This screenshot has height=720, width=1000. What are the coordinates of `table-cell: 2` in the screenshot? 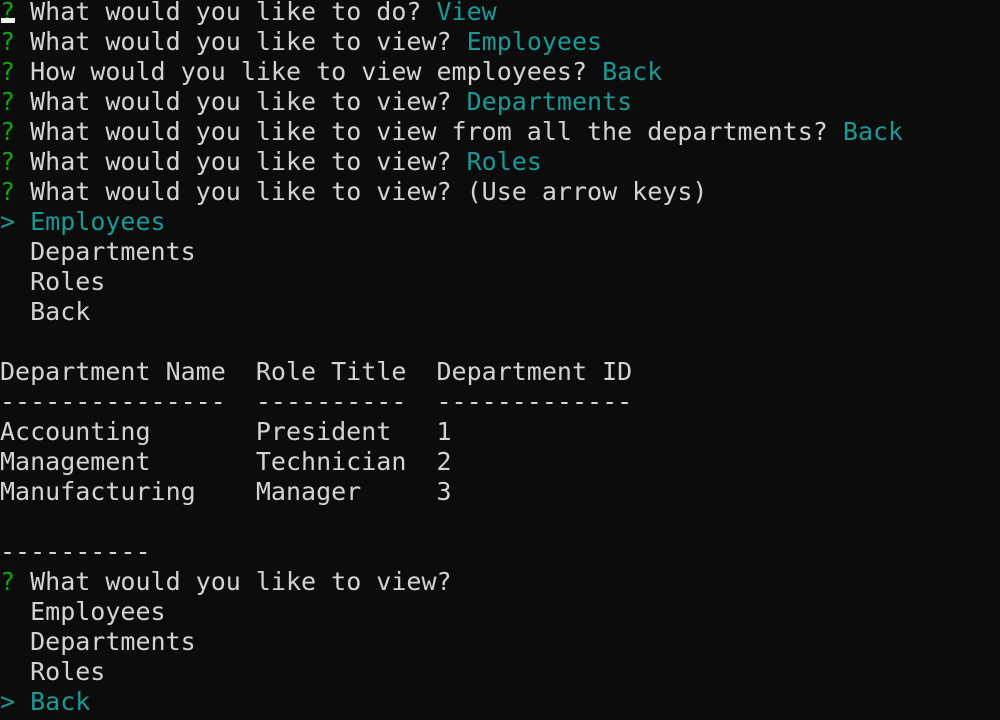 It's located at (444, 461).